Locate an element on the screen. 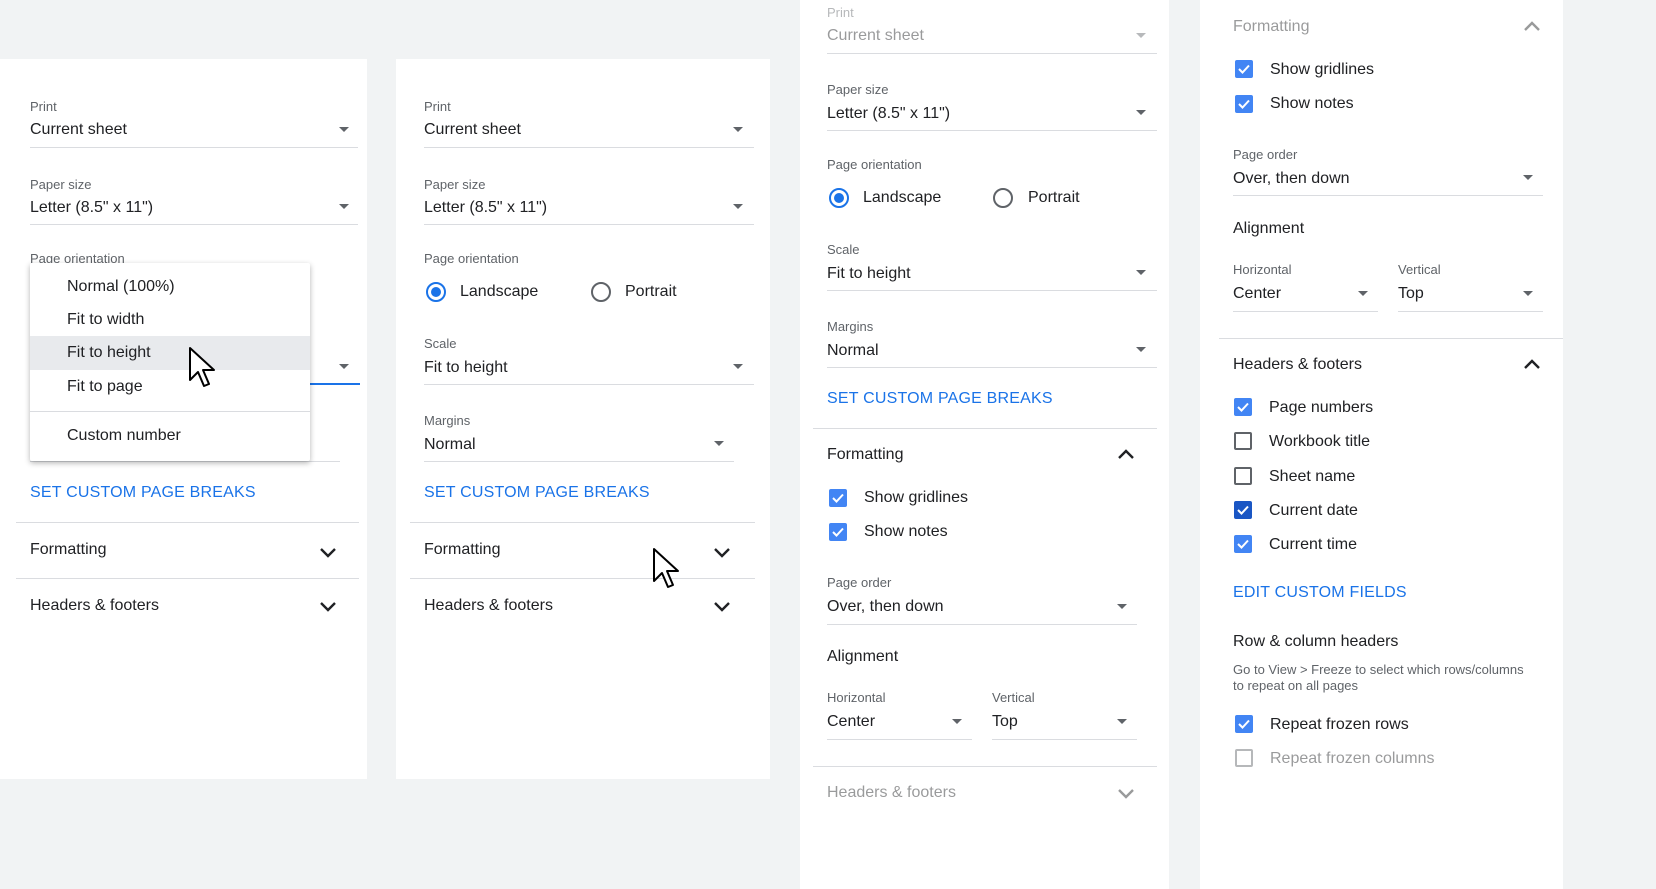 The image size is (1656, 889). menu-item-fit-to-height: Fit to height is located at coordinates (170, 353).